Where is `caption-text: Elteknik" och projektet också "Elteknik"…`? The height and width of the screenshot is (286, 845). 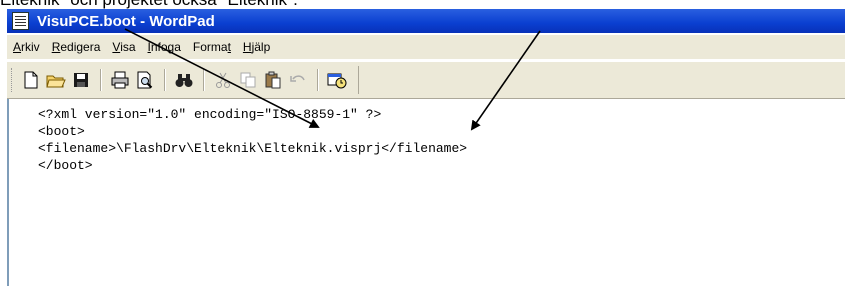
caption-text: Elteknik" och projektet också "Elteknik"… is located at coordinates (422, 4).